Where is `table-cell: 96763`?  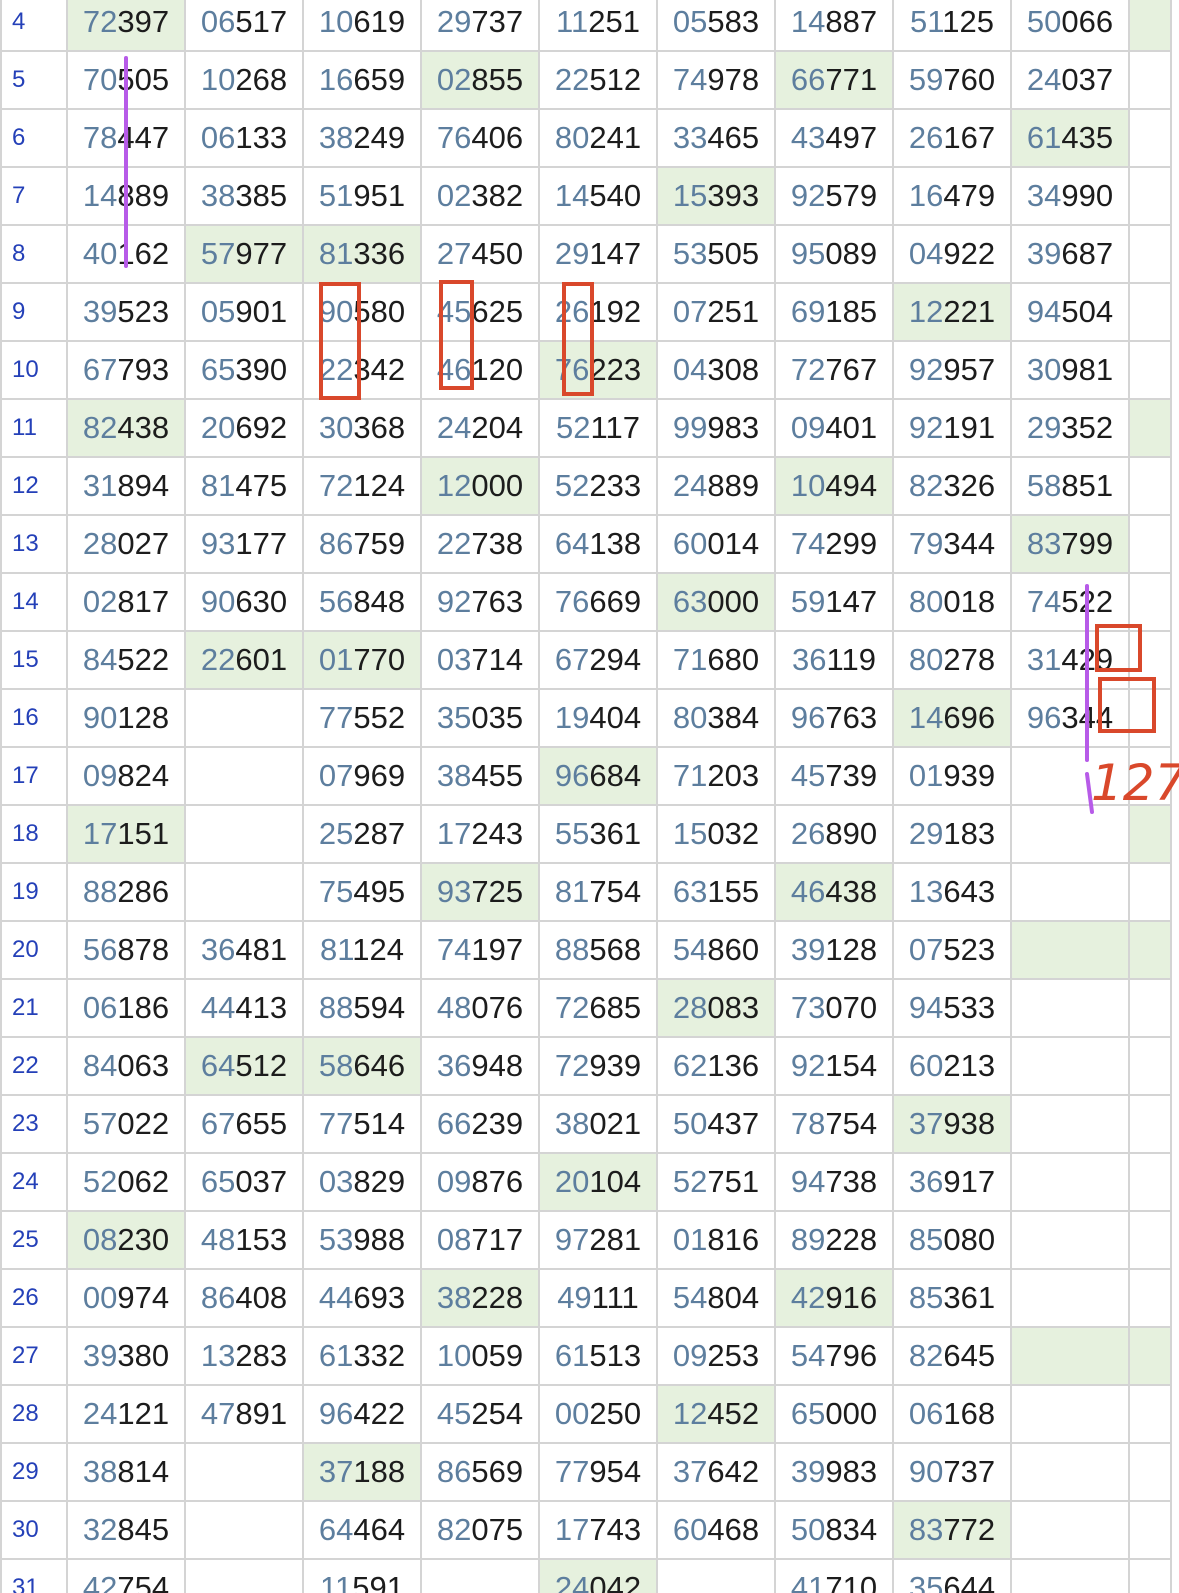 table-cell: 96763 is located at coordinates (834, 718).